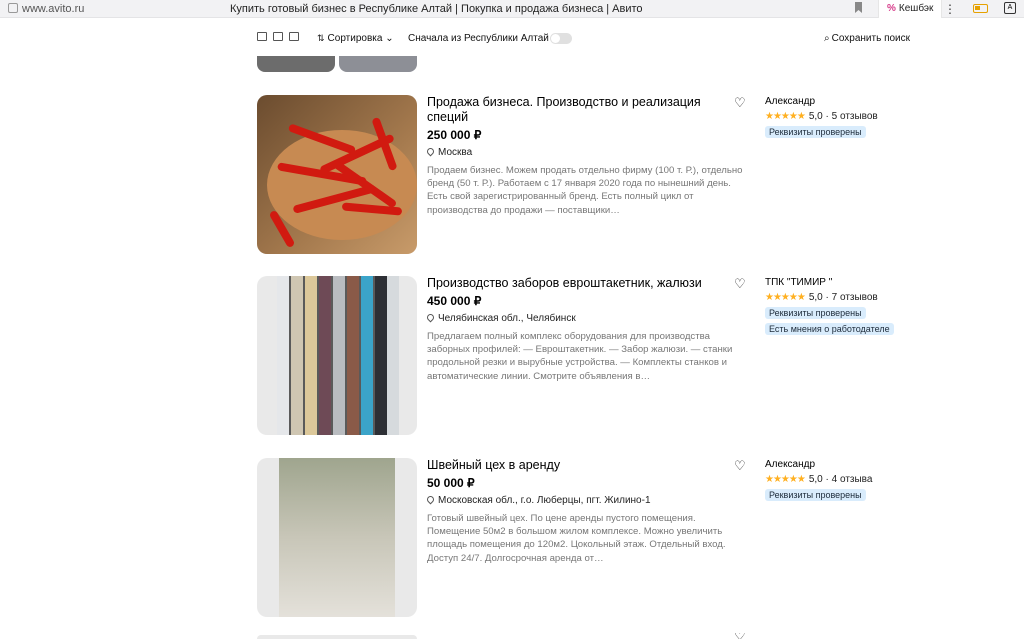  Describe the element at coordinates (827, 38) in the screenshot. I see `search-icon: ⌕` at that location.